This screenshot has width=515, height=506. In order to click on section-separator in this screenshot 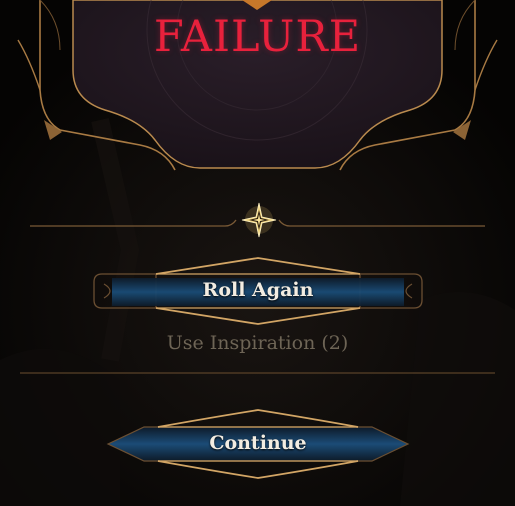, I will do `click(257, 373)`.